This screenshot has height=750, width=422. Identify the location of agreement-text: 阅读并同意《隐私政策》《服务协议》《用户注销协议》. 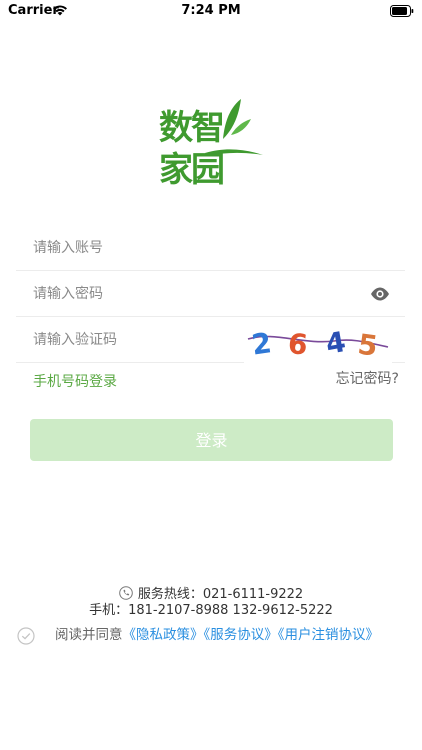
(230, 635).